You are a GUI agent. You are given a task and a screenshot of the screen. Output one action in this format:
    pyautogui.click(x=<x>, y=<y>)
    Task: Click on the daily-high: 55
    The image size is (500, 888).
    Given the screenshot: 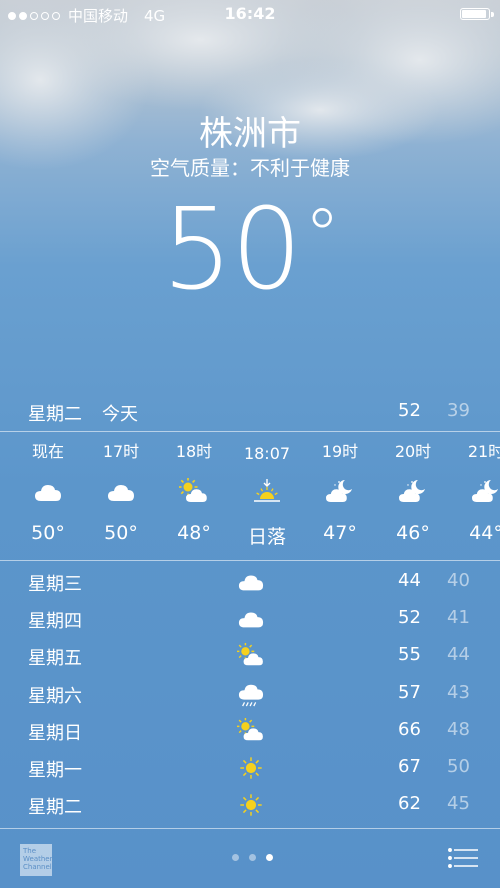 What is the action you would take?
    pyautogui.click(x=409, y=655)
    